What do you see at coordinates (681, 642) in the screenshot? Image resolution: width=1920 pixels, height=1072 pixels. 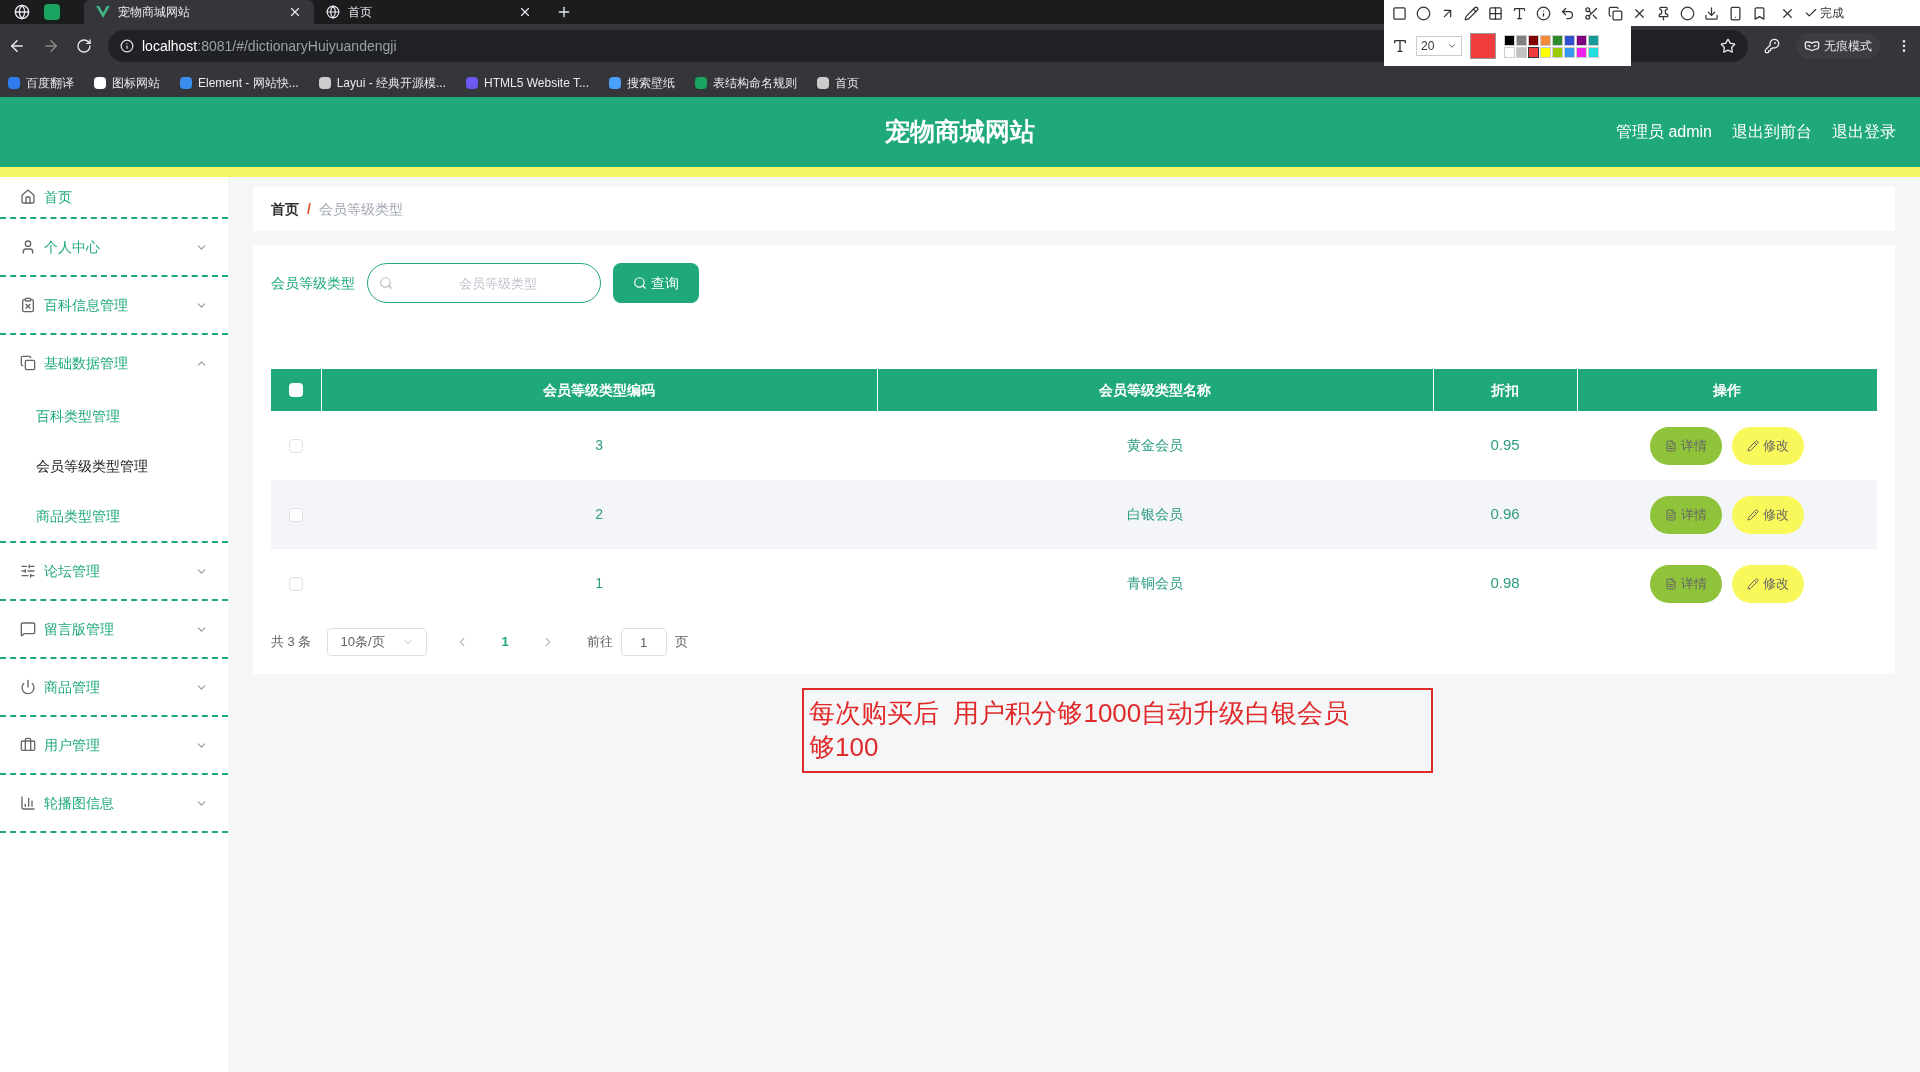 I see `page-unit: 页` at bounding box center [681, 642].